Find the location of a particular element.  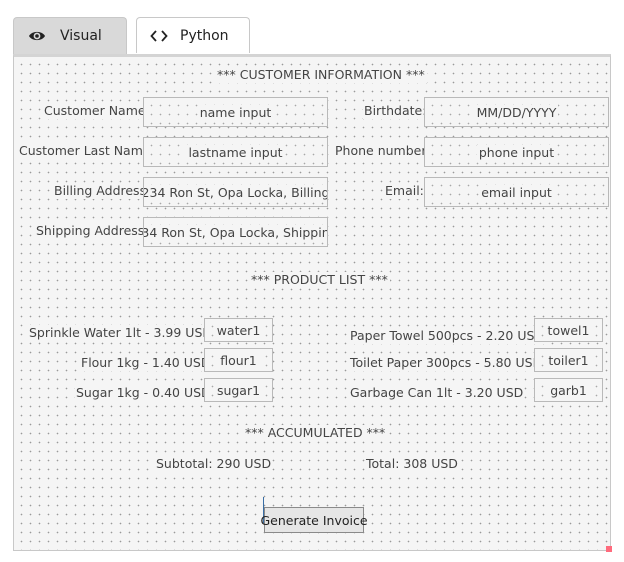

sugar-quantity-input: sugar1 is located at coordinates (238, 390).